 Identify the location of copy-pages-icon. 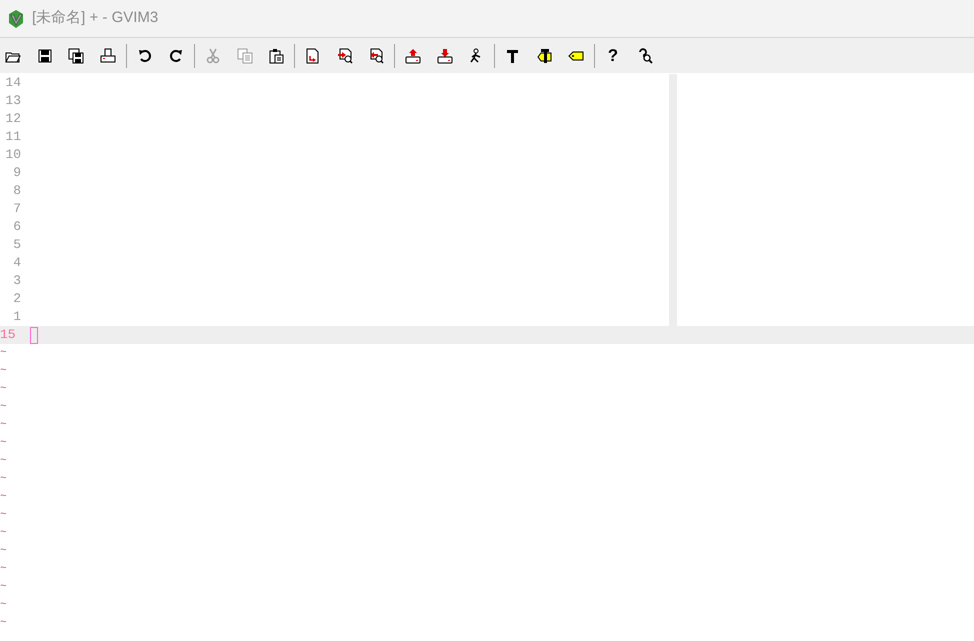
(244, 56).